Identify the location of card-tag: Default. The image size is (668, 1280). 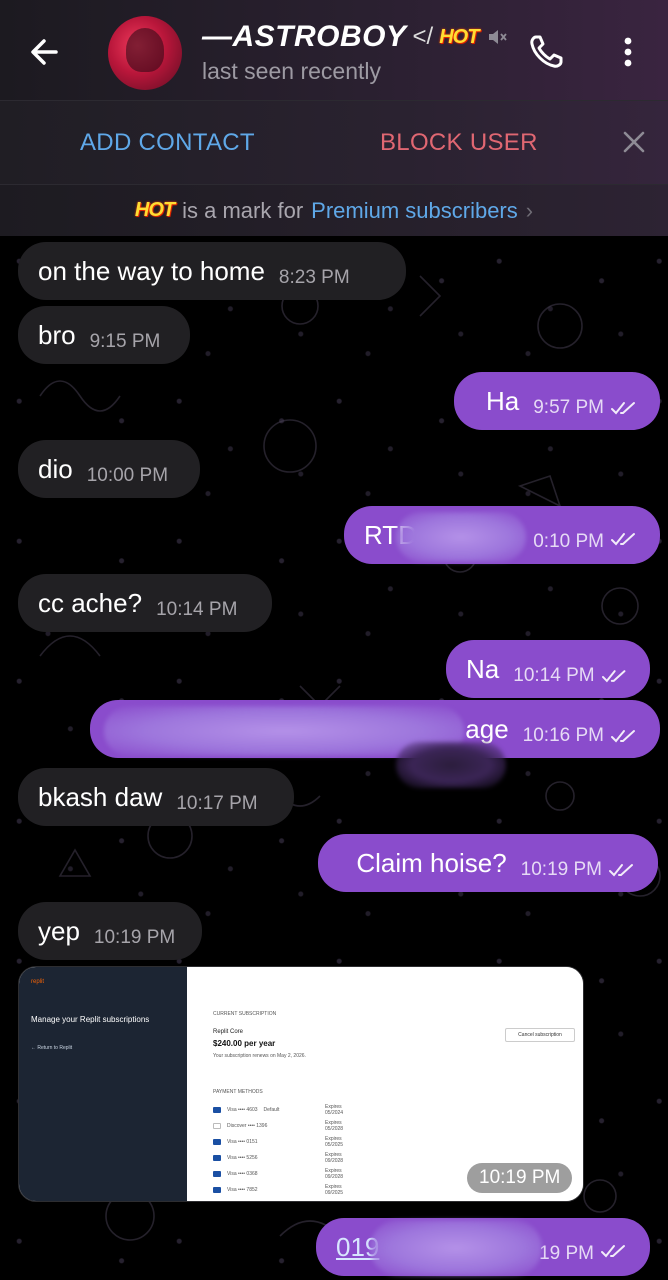
(271, 1110).